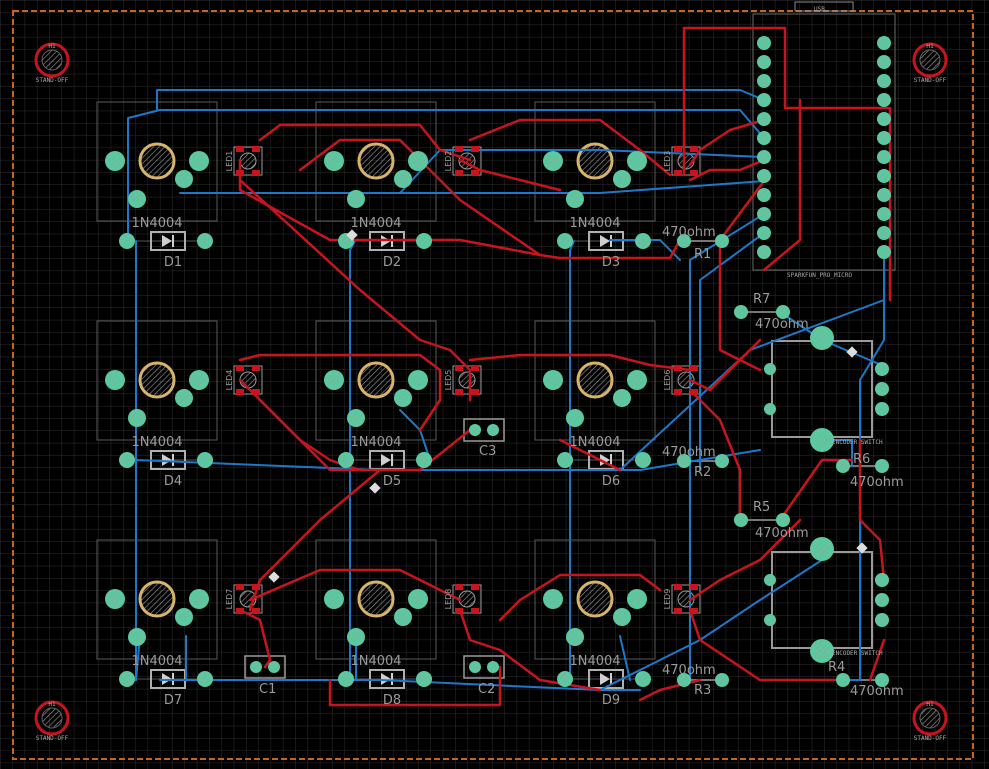  What do you see at coordinates (487, 451) in the screenshot?
I see `capacitor-ref-3: C3` at bounding box center [487, 451].